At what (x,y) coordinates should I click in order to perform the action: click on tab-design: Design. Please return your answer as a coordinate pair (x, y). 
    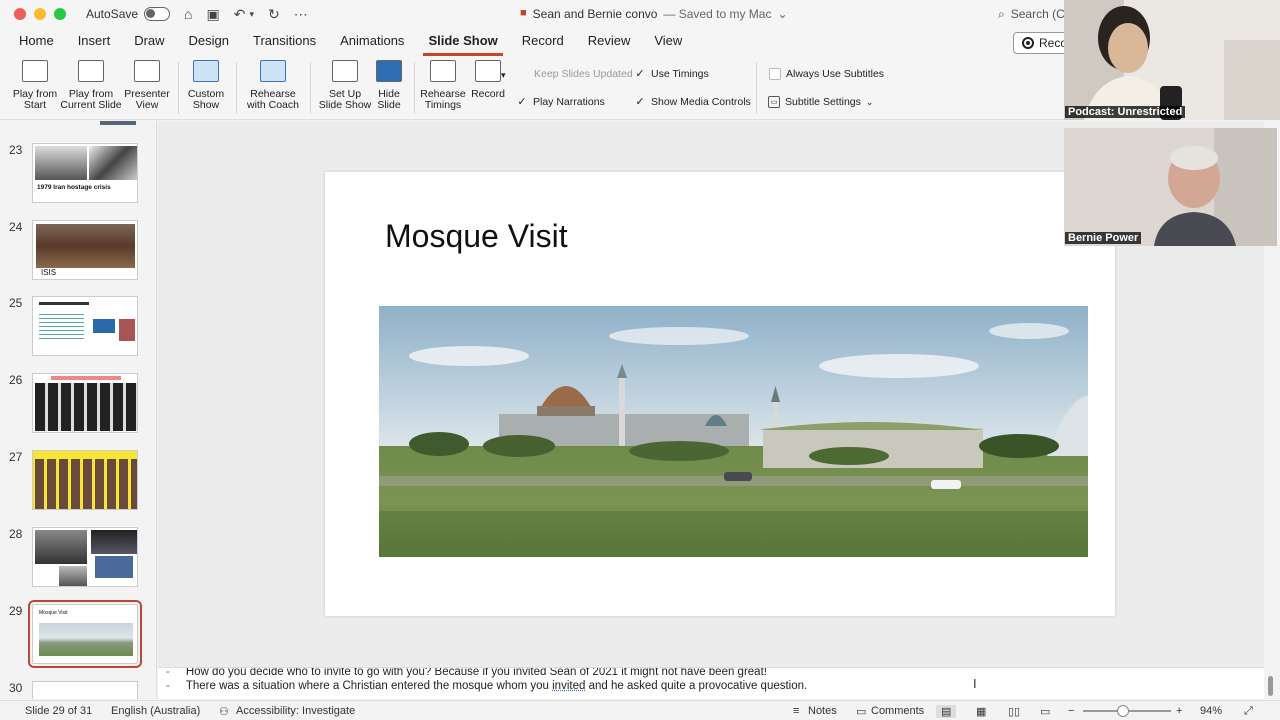
    Looking at the image, I should click on (209, 44).